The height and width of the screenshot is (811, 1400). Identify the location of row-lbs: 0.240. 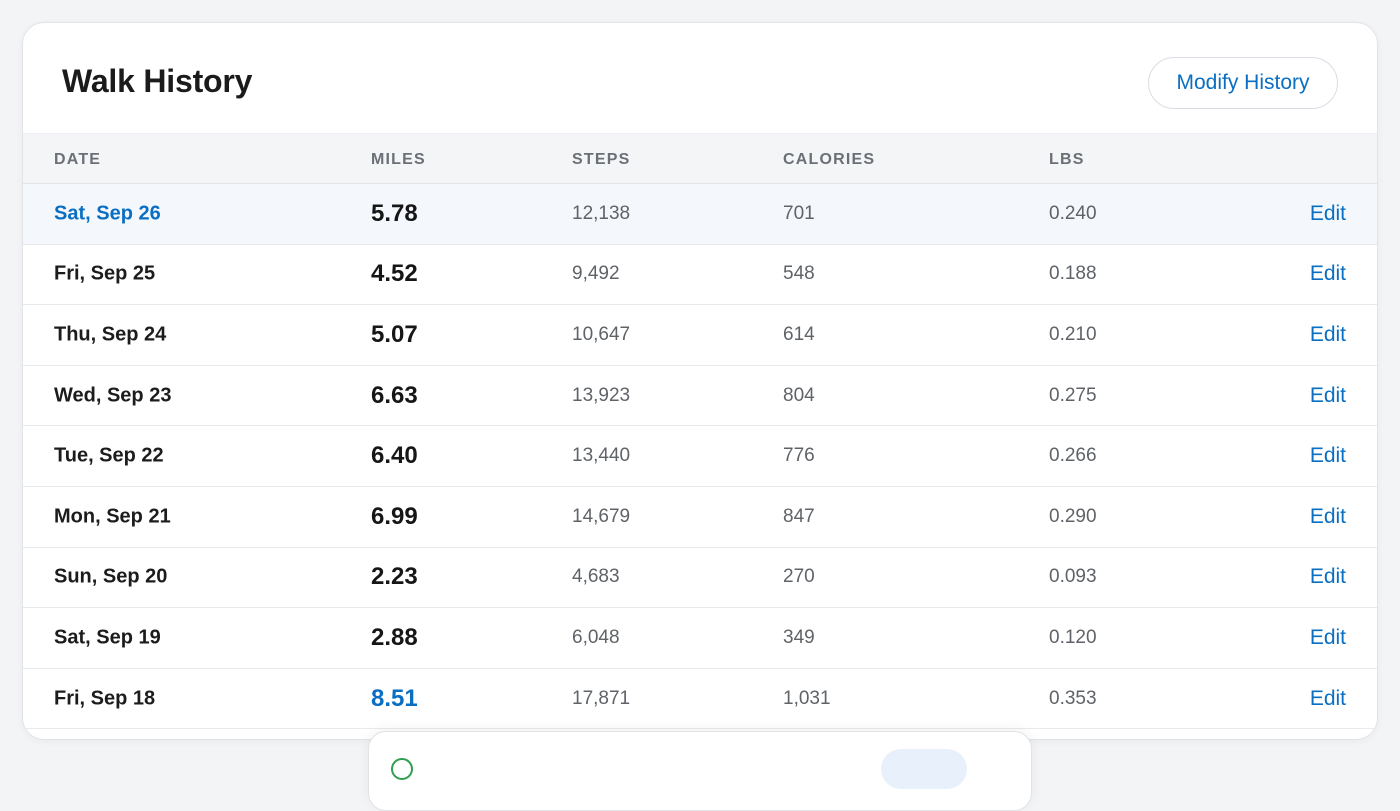
(1073, 213).